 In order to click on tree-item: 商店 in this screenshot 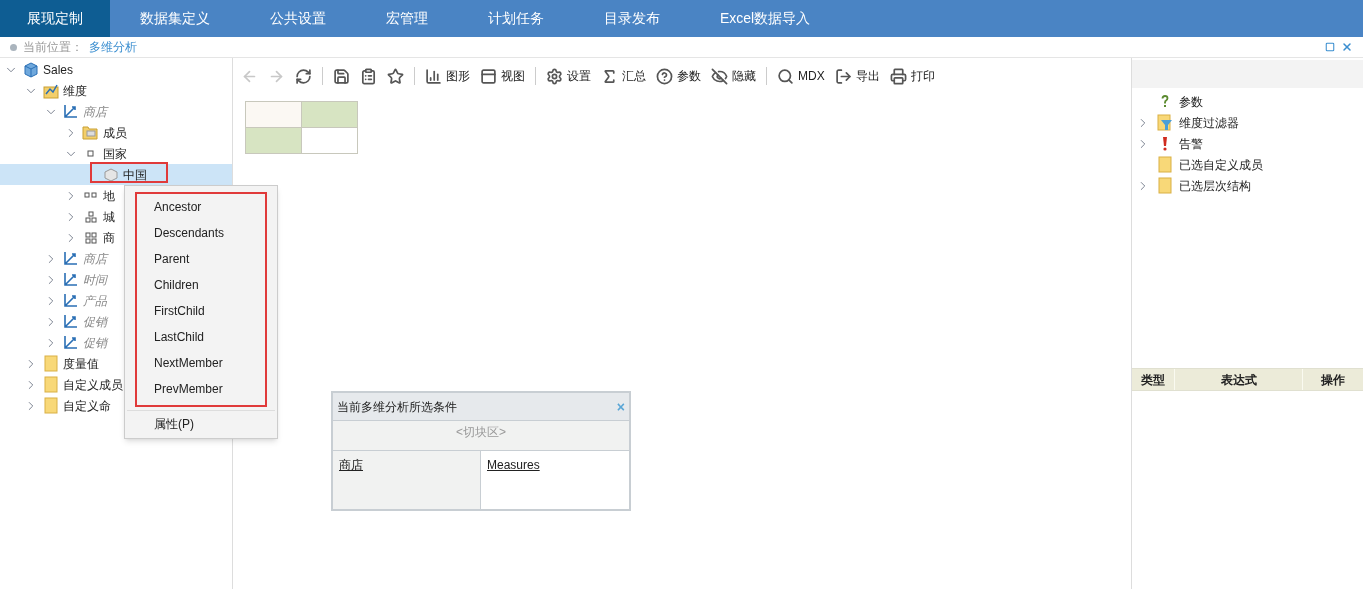, I will do `click(116, 111)`.